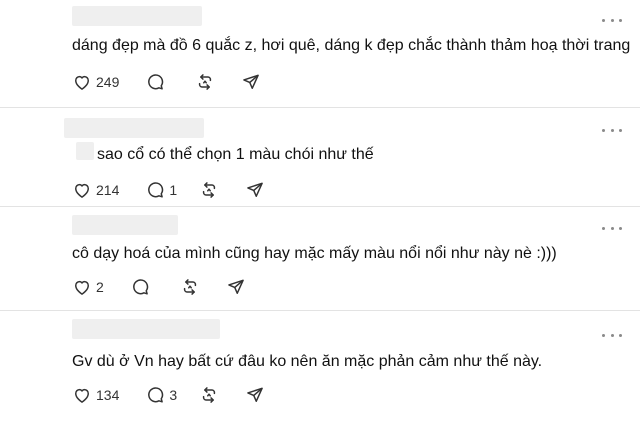 Image resolution: width=640 pixels, height=422 pixels. Describe the element at coordinates (172, 287) in the screenshot. I see `comment-actions: 2` at that location.